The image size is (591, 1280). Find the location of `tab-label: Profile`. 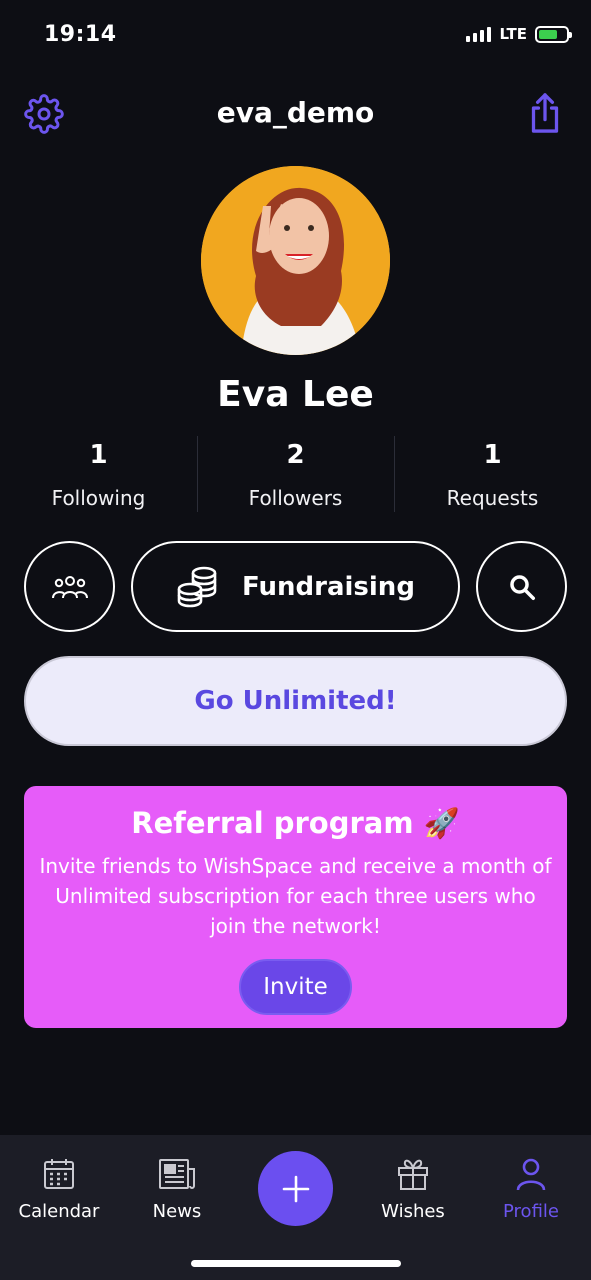

tab-label: Profile is located at coordinates (531, 1211).